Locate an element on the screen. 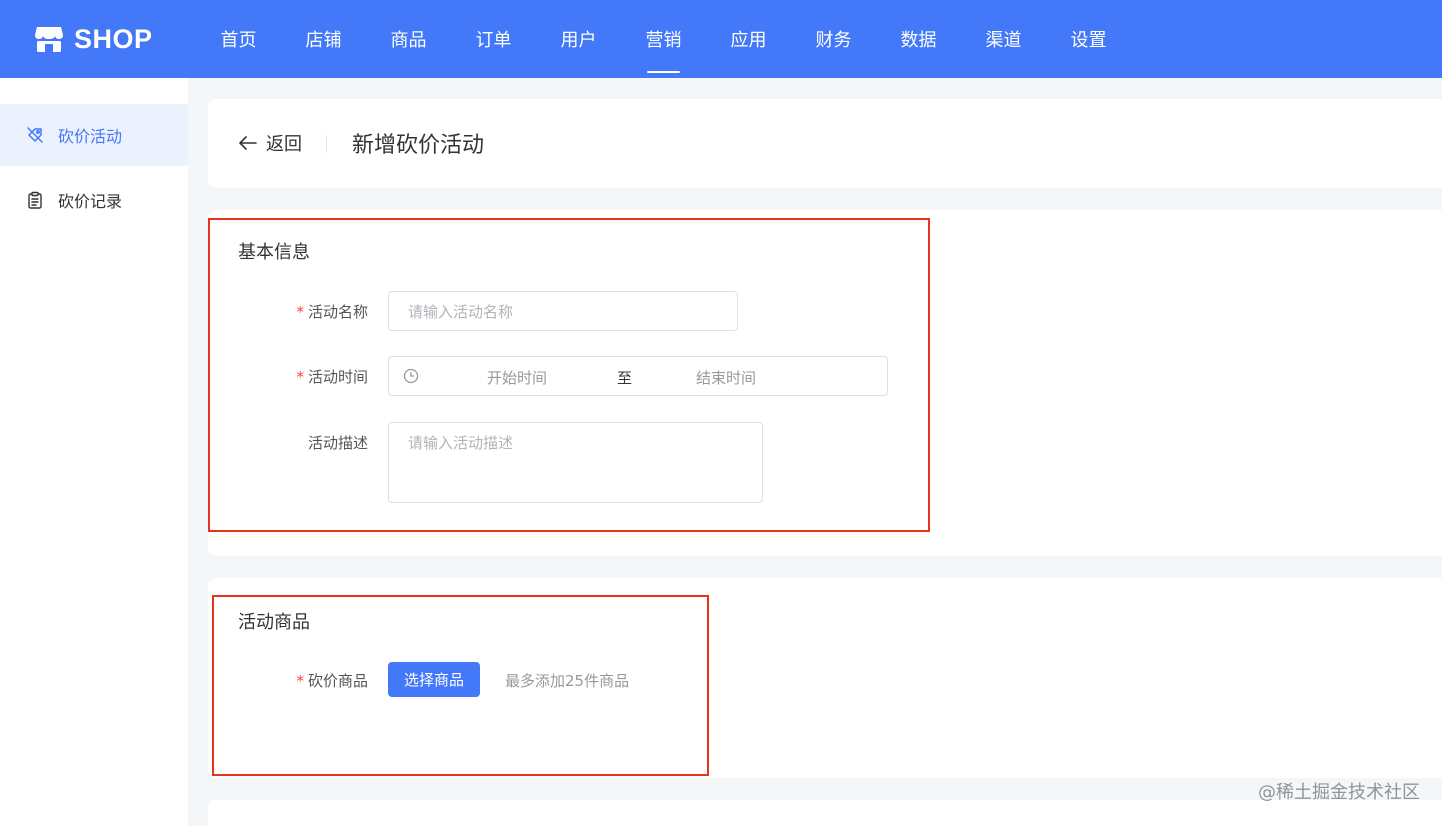 This screenshot has width=1442, height=826. sidebar-item-label: 砍价记录 is located at coordinates (90, 201).